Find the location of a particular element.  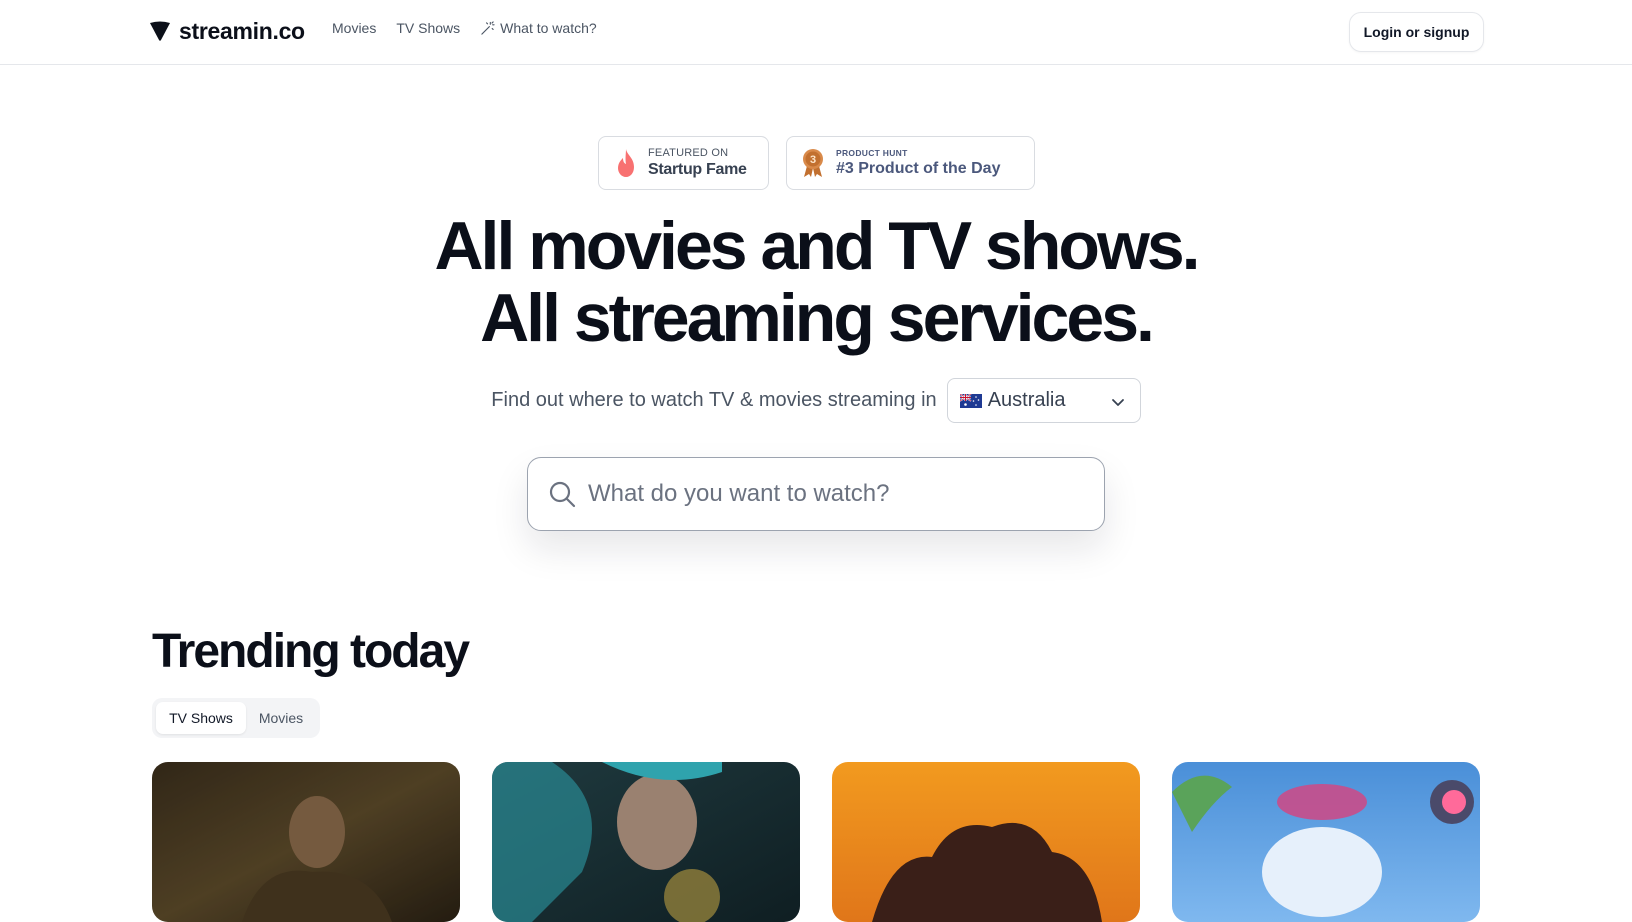

search-box is located at coordinates (816, 494).